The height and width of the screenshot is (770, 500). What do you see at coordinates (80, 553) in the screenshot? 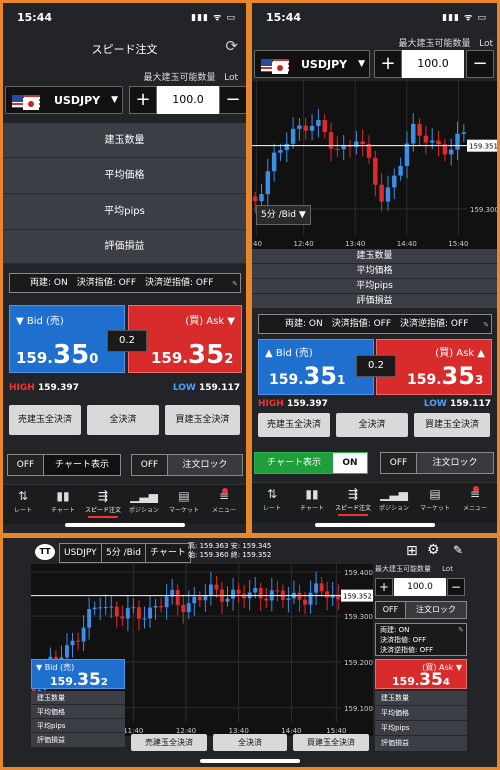
I see `pair-select: USDJPY` at bounding box center [80, 553].